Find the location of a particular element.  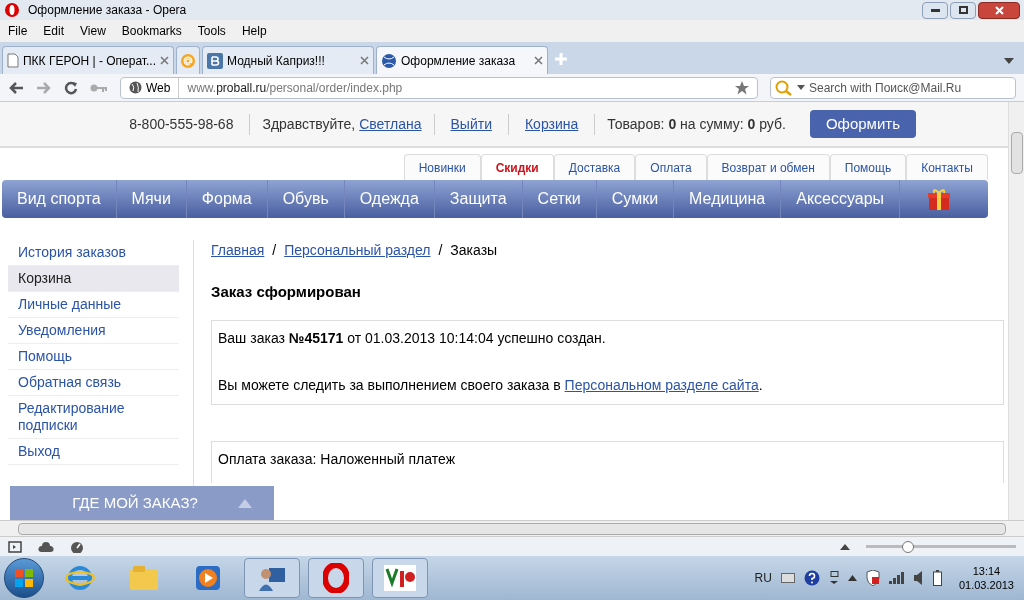

menu-item: Edit is located at coordinates (54, 31).